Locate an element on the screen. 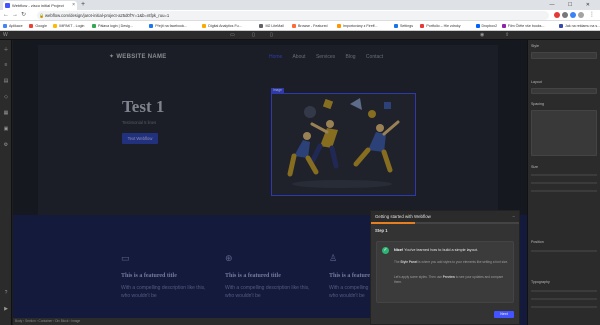 The height and width of the screenshot is (325, 600). panel-section-size: Size is located at coordinates (534, 167).